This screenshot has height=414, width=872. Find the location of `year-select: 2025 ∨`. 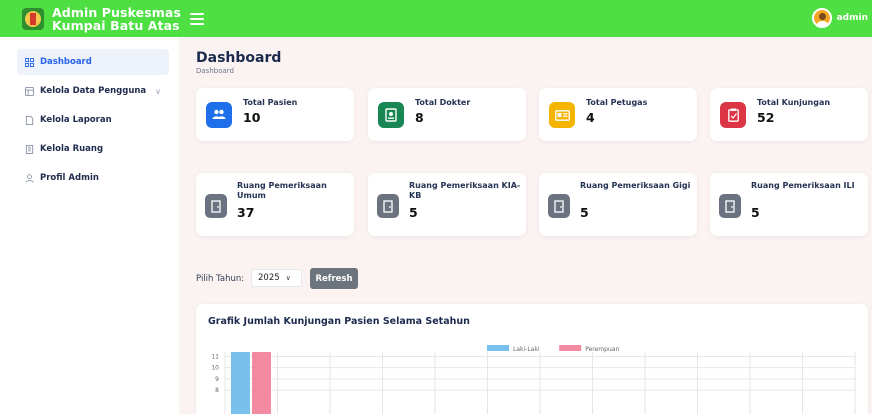

year-select: 2025 ∨ is located at coordinates (276, 278).